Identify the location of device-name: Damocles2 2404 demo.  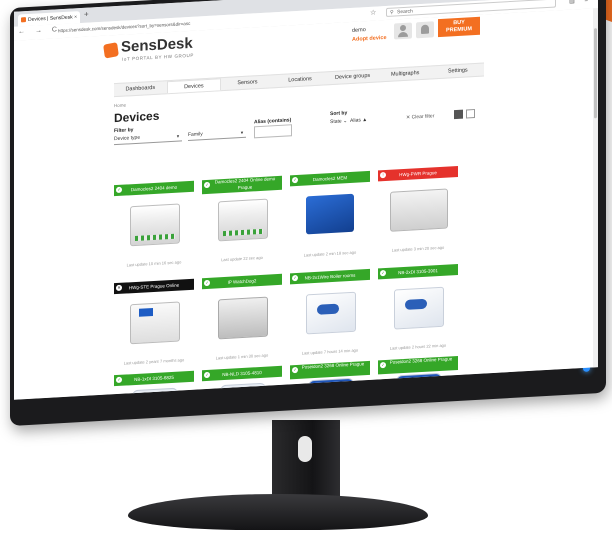
(154, 188).